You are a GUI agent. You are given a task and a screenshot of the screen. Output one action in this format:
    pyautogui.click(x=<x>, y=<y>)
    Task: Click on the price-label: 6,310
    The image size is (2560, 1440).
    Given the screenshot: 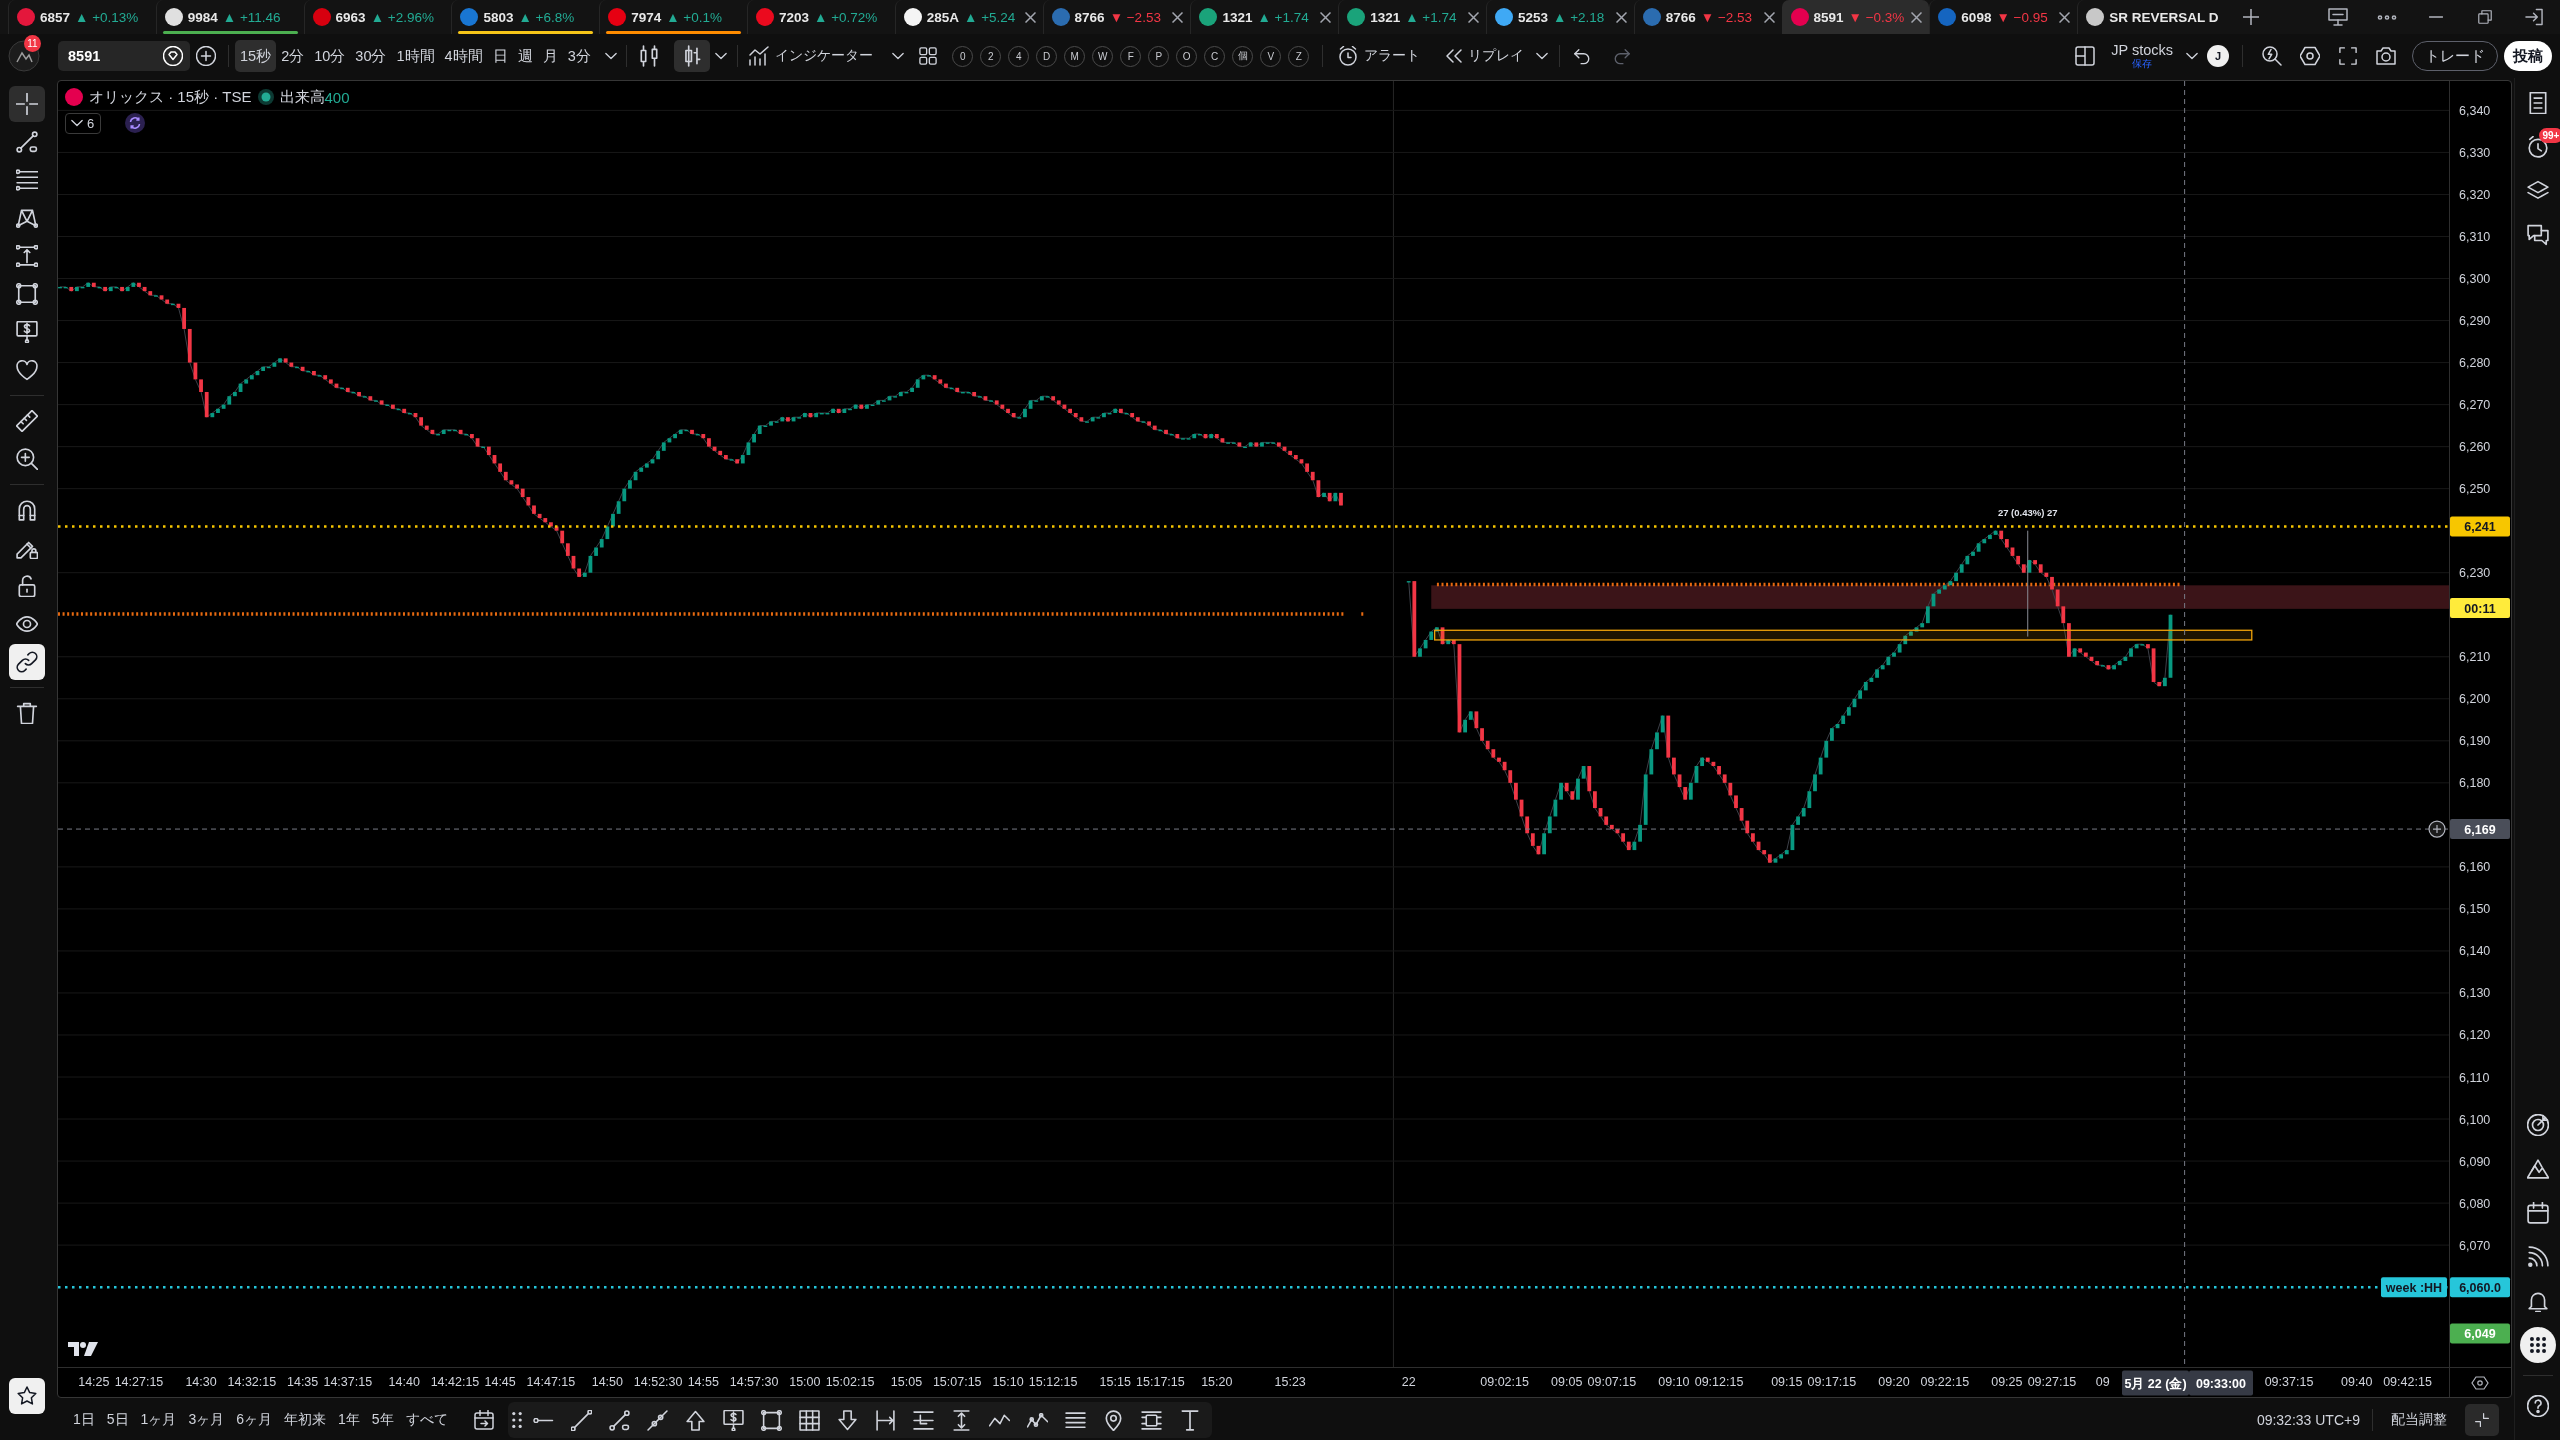 What is the action you would take?
    pyautogui.click(x=2475, y=237)
    